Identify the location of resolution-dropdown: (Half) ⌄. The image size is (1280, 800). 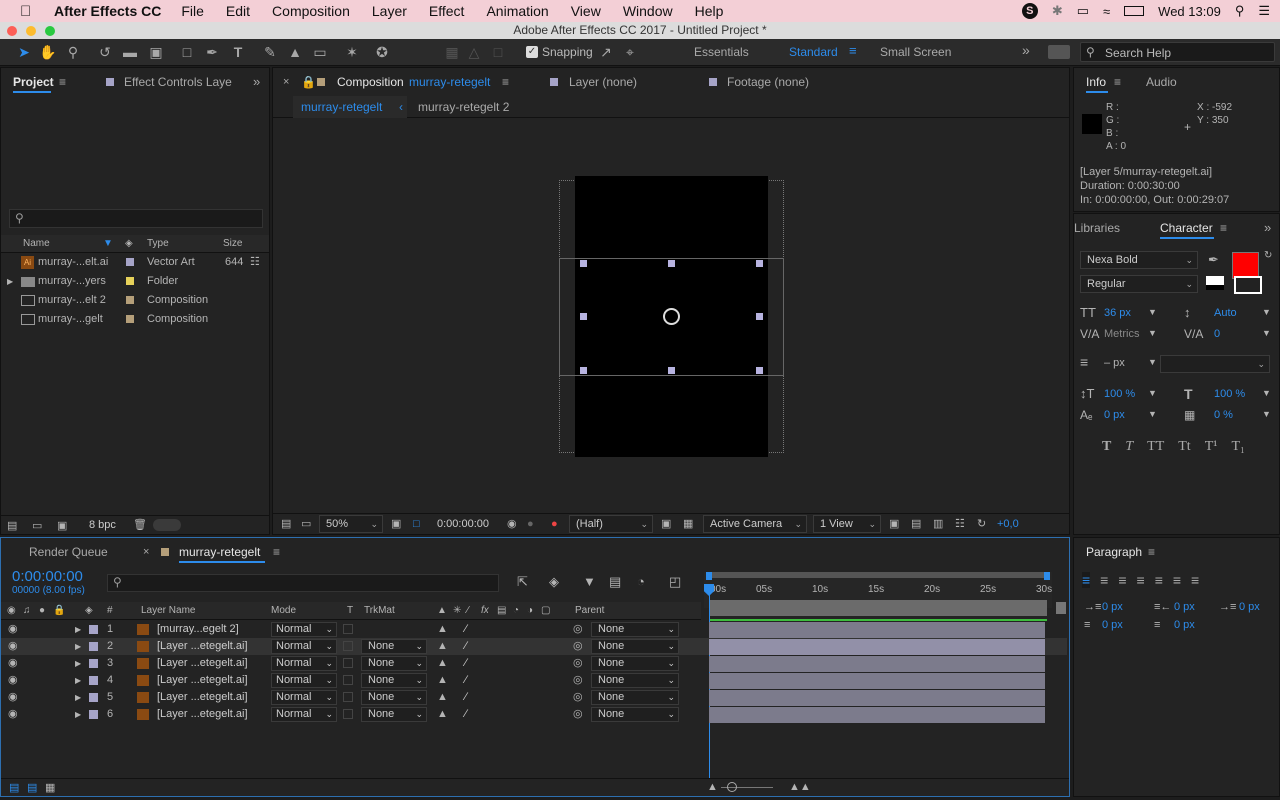
(611, 524).